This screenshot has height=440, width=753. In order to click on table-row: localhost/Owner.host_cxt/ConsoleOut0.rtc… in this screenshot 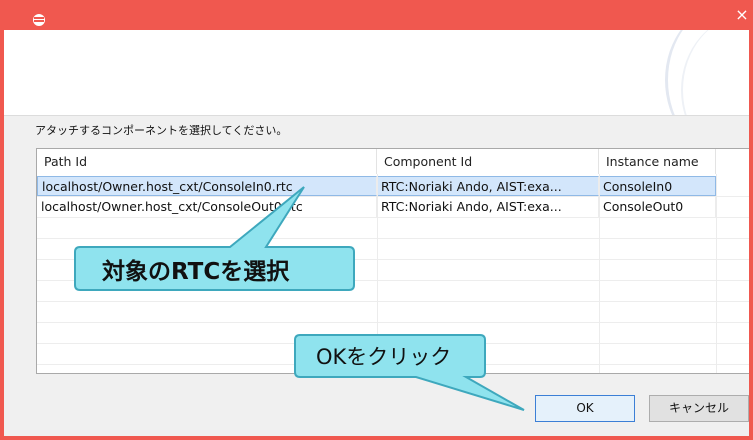, I will do `click(393, 207)`.